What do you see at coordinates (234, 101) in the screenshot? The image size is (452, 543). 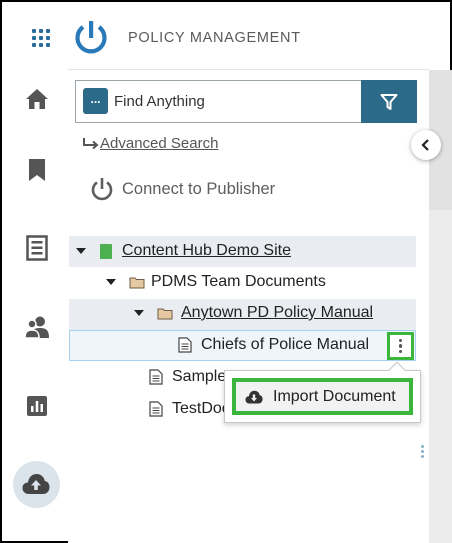 I see `search-input` at bounding box center [234, 101].